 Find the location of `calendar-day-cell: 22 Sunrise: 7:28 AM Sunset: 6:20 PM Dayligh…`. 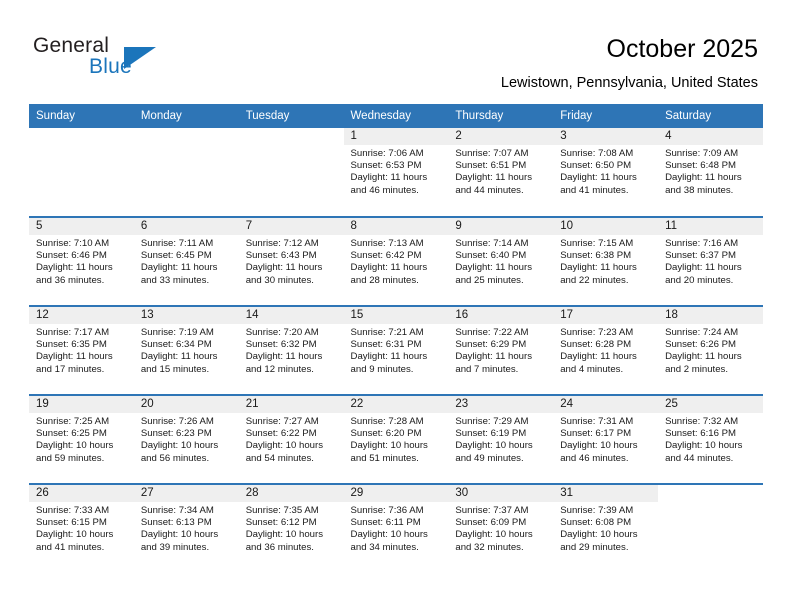

calendar-day-cell: 22 Sunrise: 7:28 AM Sunset: 6:20 PM Dayligh… is located at coordinates (396, 439).